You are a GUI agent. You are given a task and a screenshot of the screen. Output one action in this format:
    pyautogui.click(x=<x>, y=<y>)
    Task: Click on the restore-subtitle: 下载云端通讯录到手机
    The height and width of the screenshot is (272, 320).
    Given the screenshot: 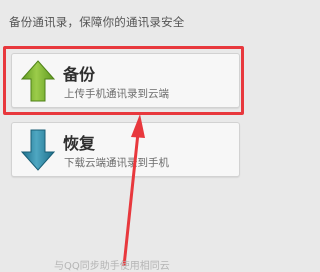 What is the action you would take?
    pyautogui.click(x=116, y=163)
    